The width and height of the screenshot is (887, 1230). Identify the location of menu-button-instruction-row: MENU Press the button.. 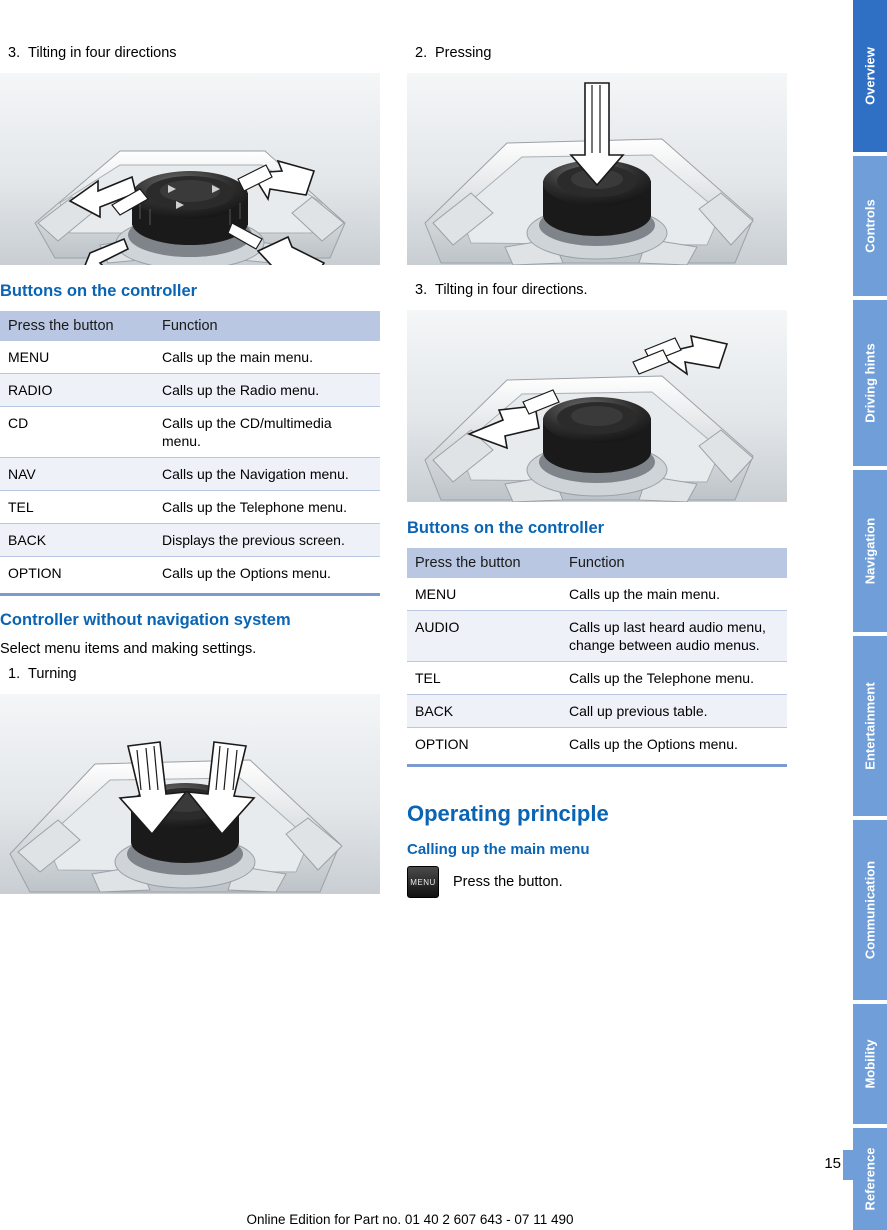
(597, 882).